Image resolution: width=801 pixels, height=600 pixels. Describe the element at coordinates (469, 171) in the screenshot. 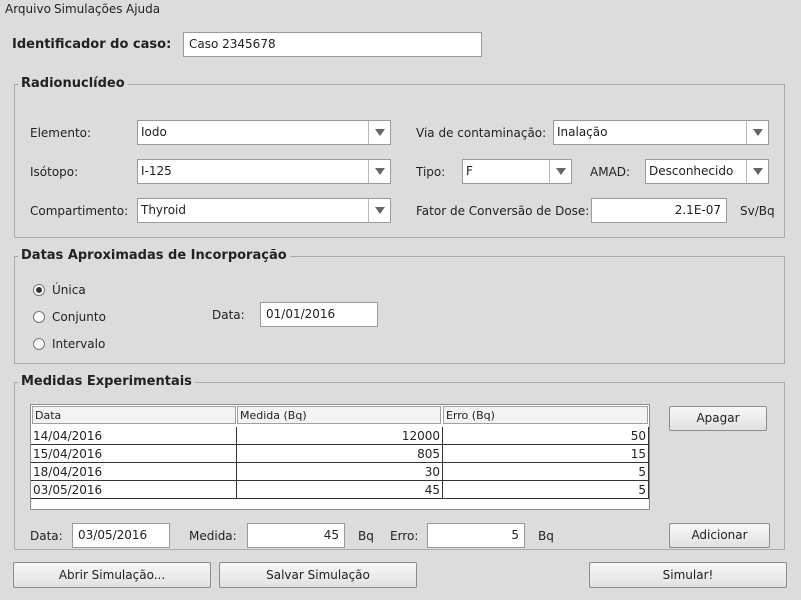

I see `type-value: F` at that location.